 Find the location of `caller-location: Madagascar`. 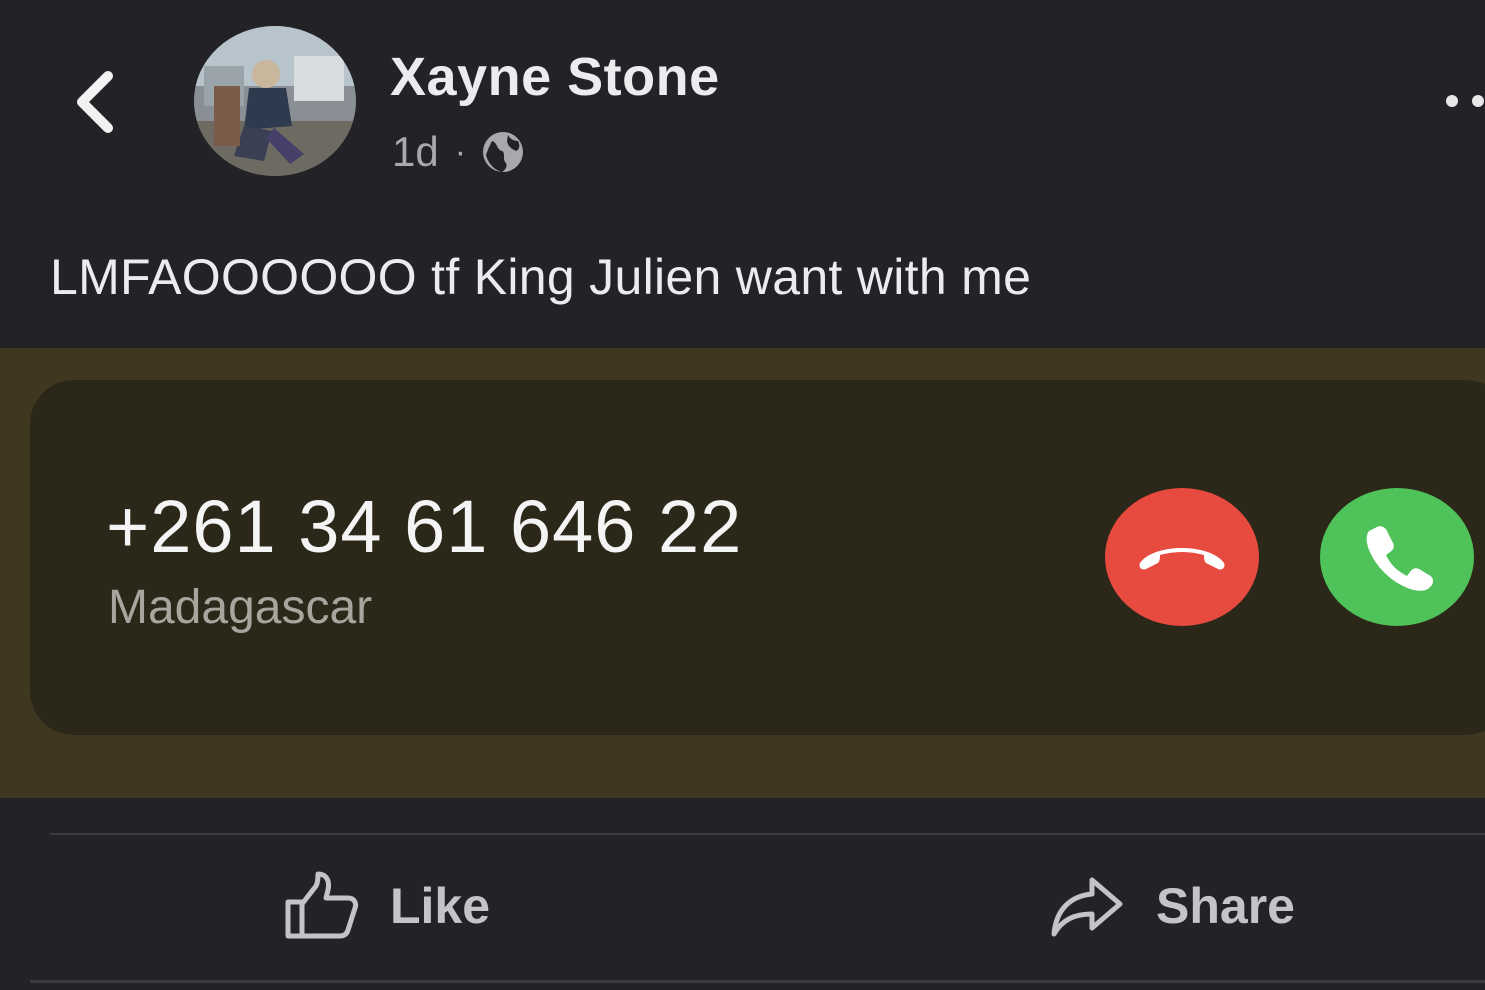

caller-location: Madagascar is located at coordinates (240, 607).